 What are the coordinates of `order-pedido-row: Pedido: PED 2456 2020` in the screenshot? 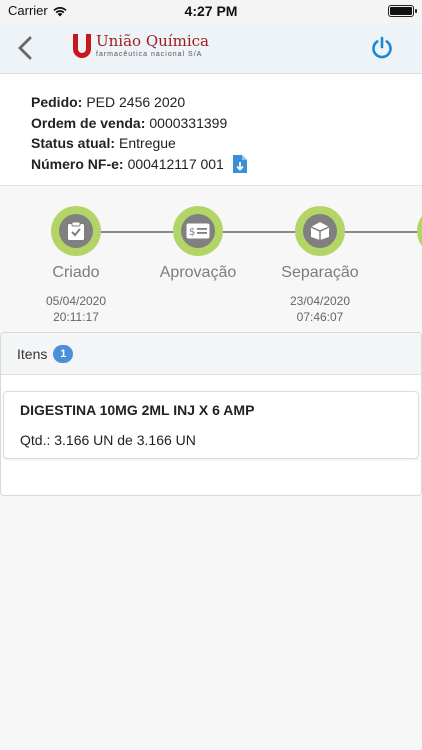 It's located at (226, 102).